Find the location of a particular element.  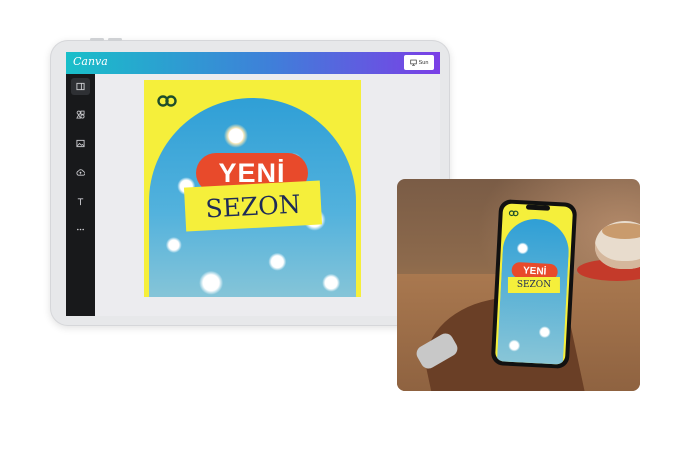

sidebar-item-text is located at coordinates (80, 201).